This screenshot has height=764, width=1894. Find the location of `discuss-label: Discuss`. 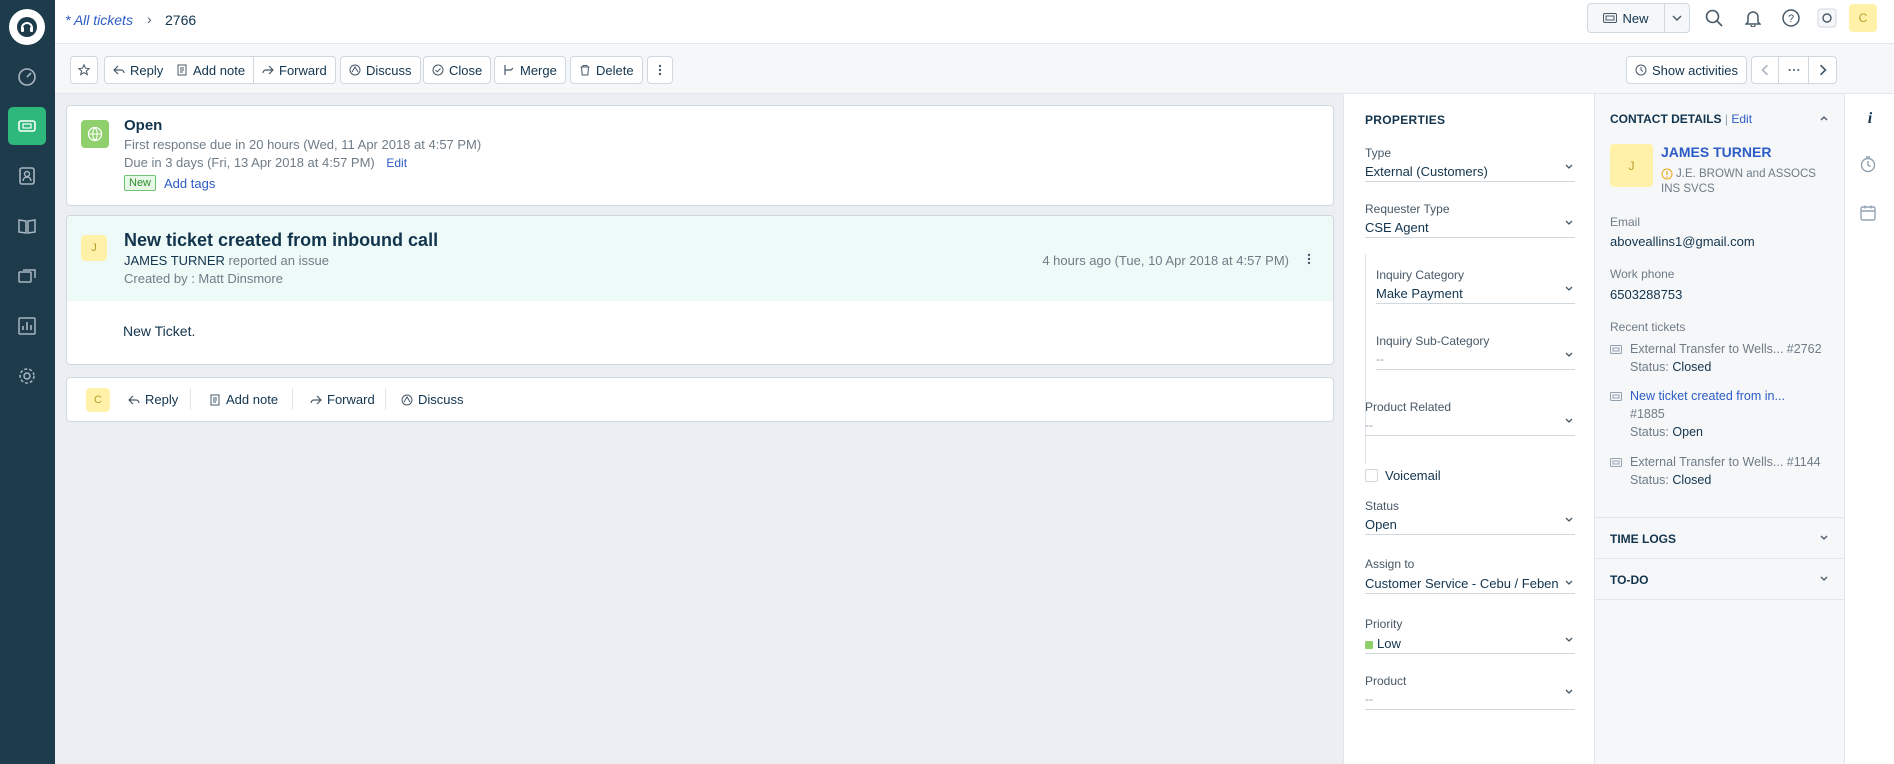

discuss-label: Discuss is located at coordinates (389, 70).